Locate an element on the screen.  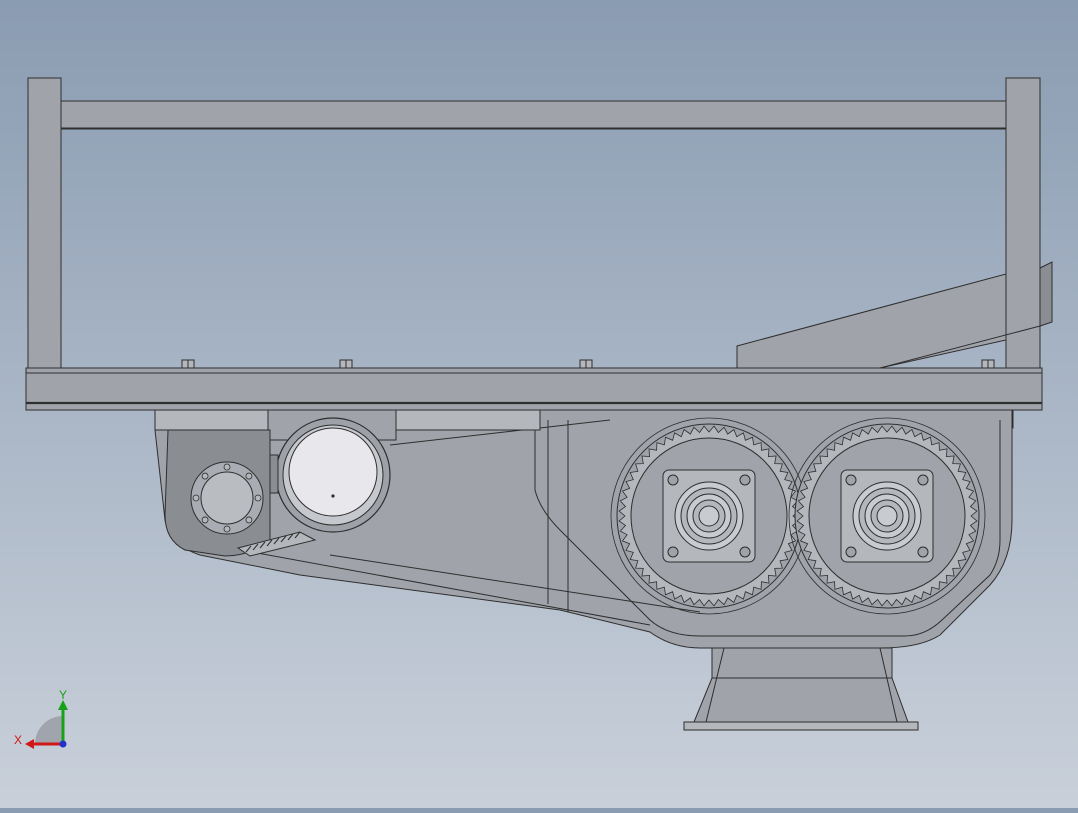
top-rail is located at coordinates (534, 115).